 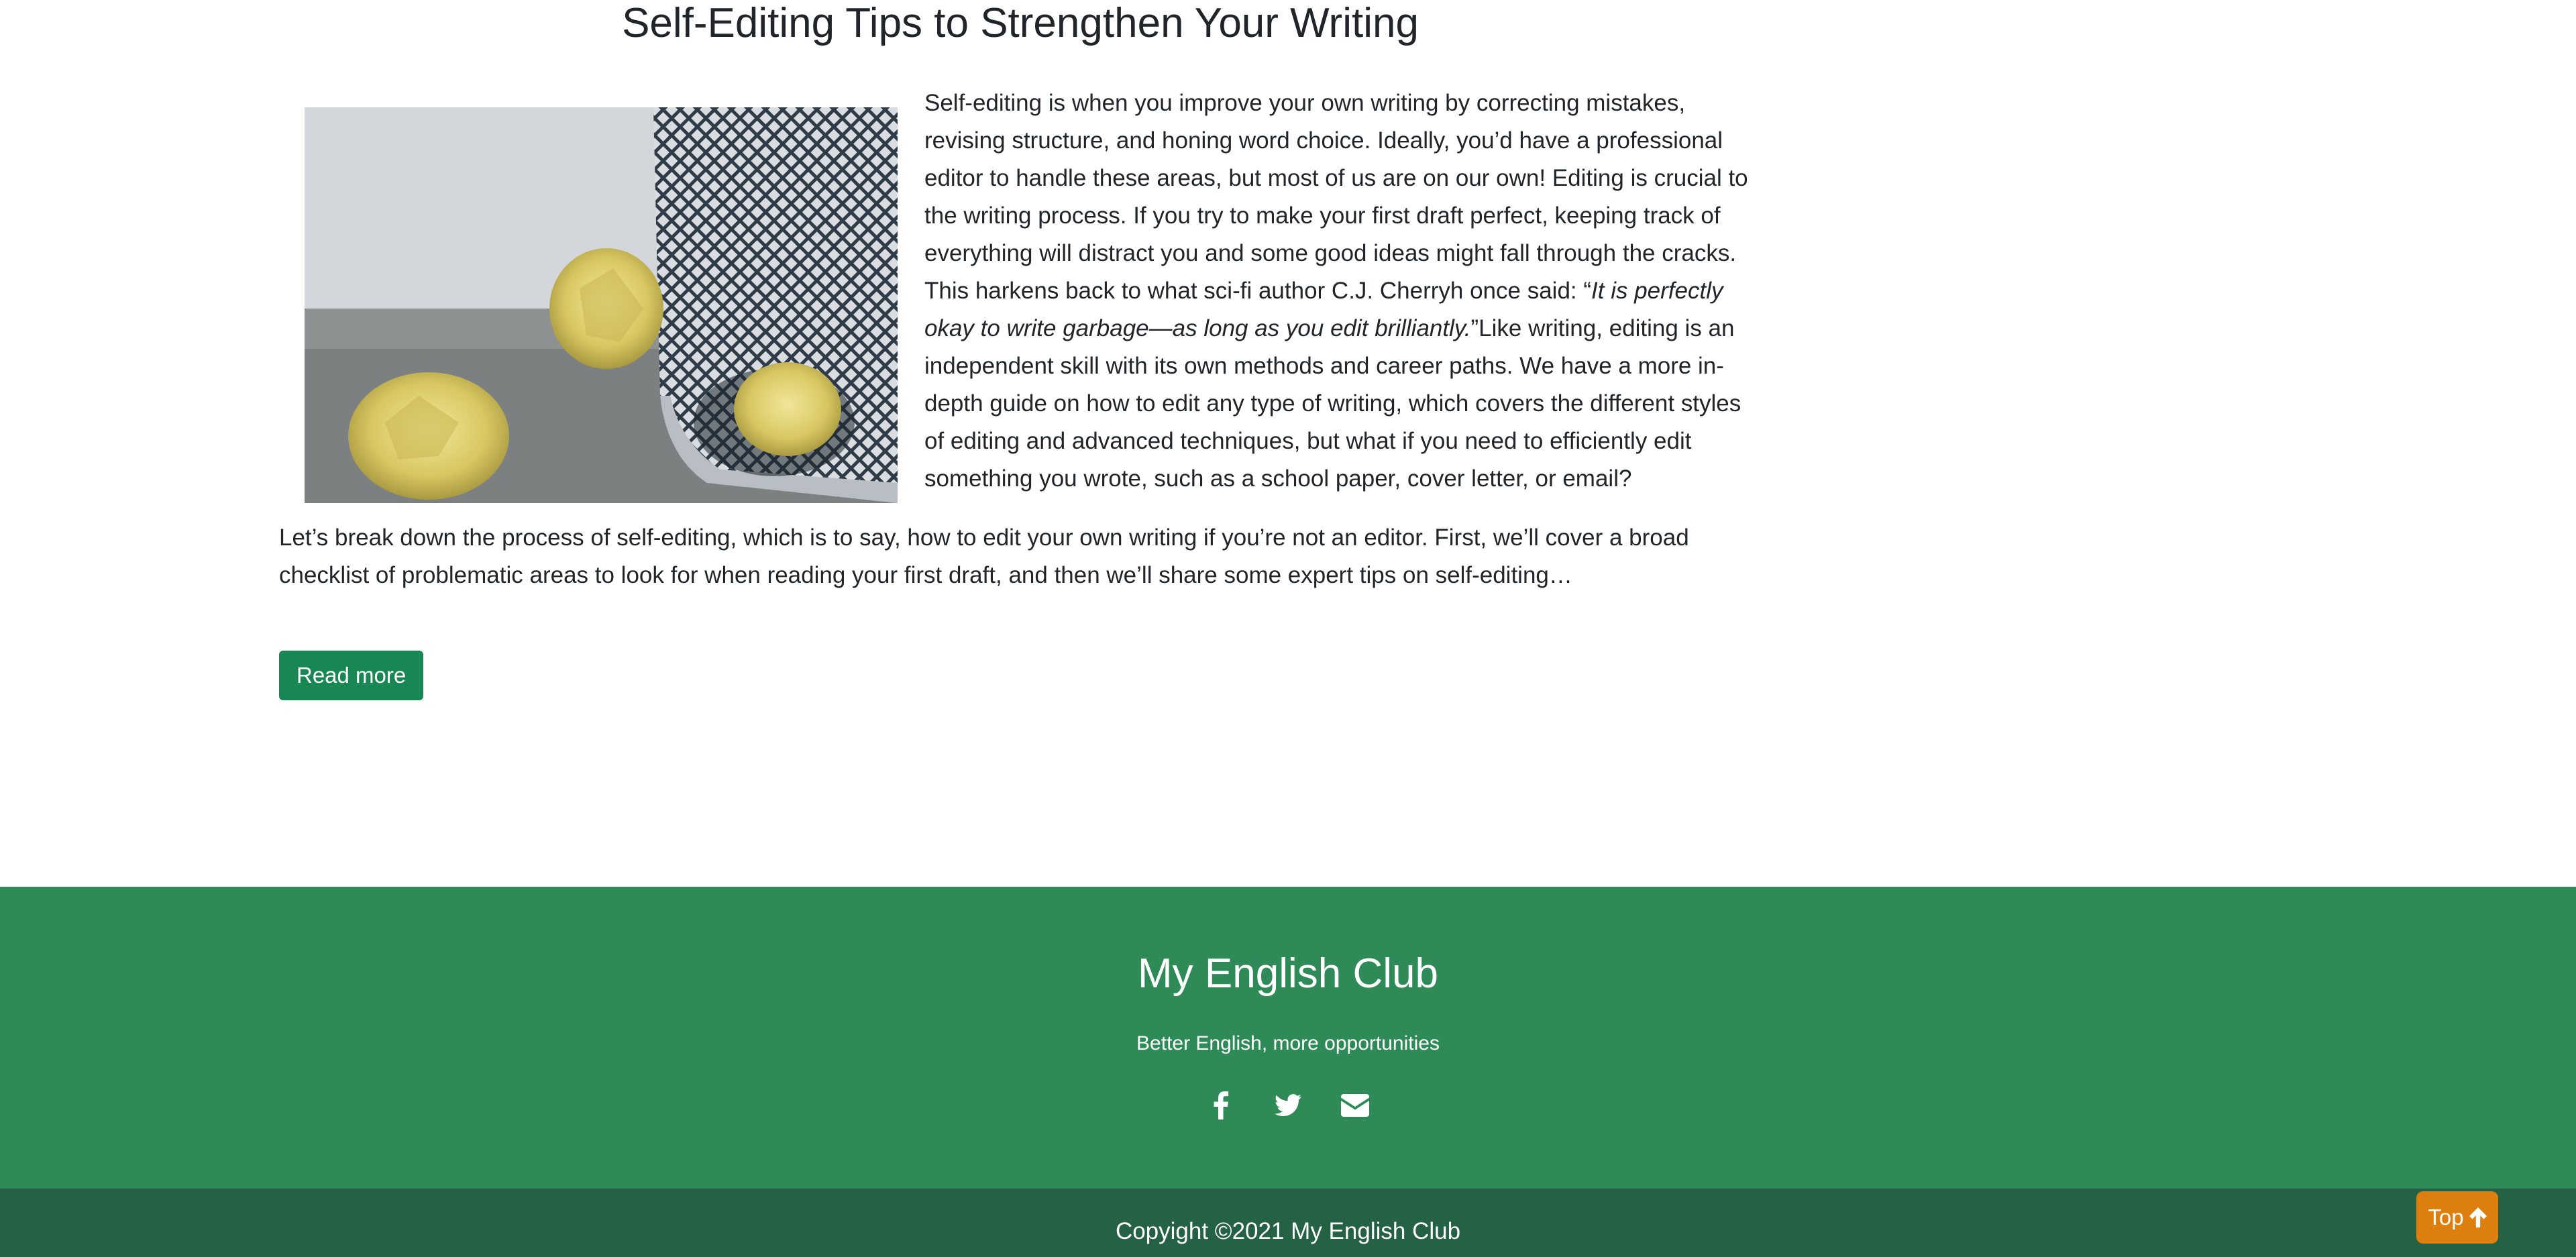 What do you see at coordinates (2478, 1217) in the screenshot?
I see `arrow-up-icon` at bounding box center [2478, 1217].